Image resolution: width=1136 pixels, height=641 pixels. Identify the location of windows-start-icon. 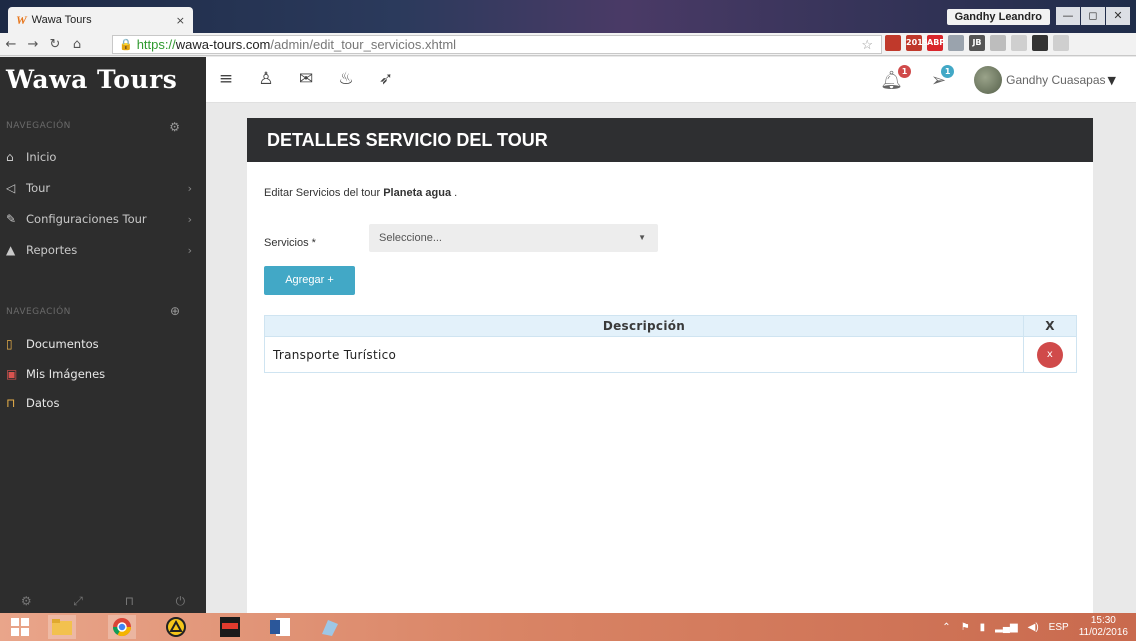
(20, 627).